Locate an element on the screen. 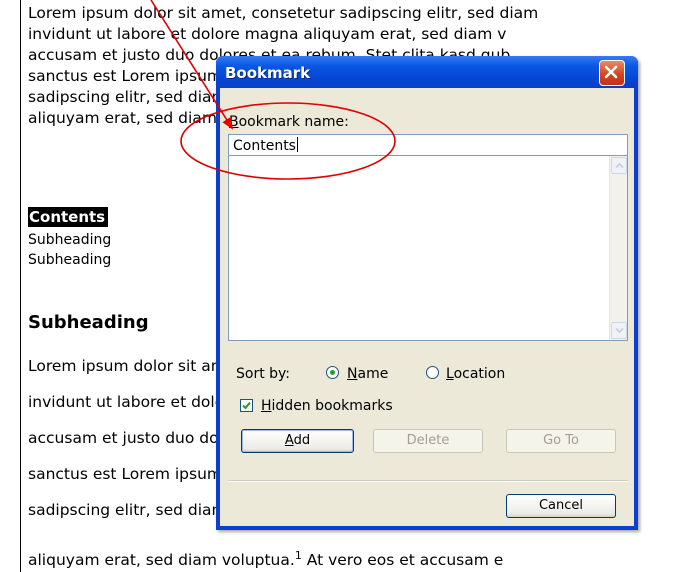 This screenshot has height=572, width=674. annotation-circle is located at coordinates (288, 141).